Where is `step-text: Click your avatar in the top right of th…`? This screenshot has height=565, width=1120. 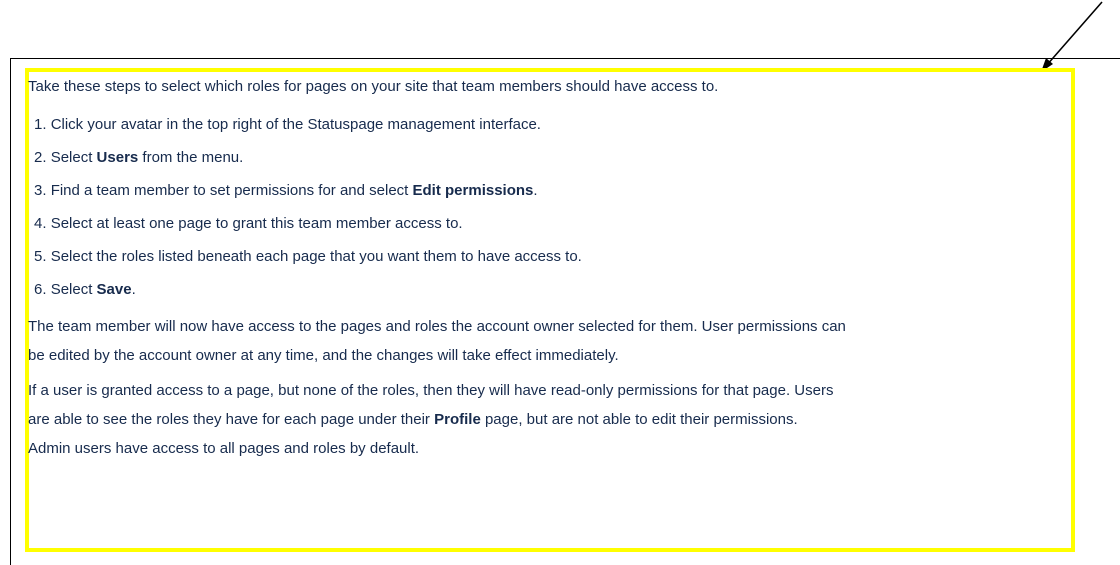 step-text: Click your avatar in the top right of th… is located at coordinates (295, 124).